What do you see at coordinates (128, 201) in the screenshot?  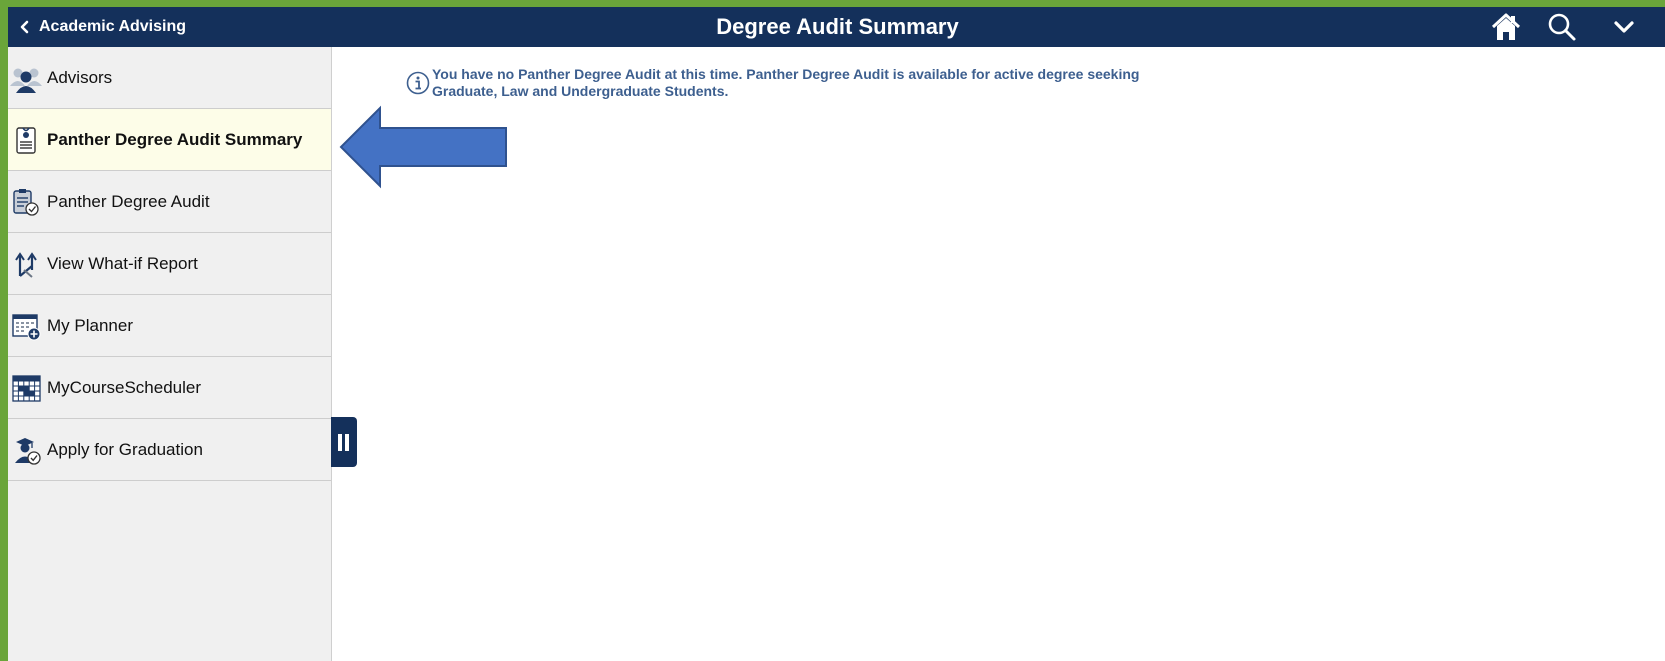 I see `sidebar-item-label: Panther Degree Audit` at bounding box center [128, 201].